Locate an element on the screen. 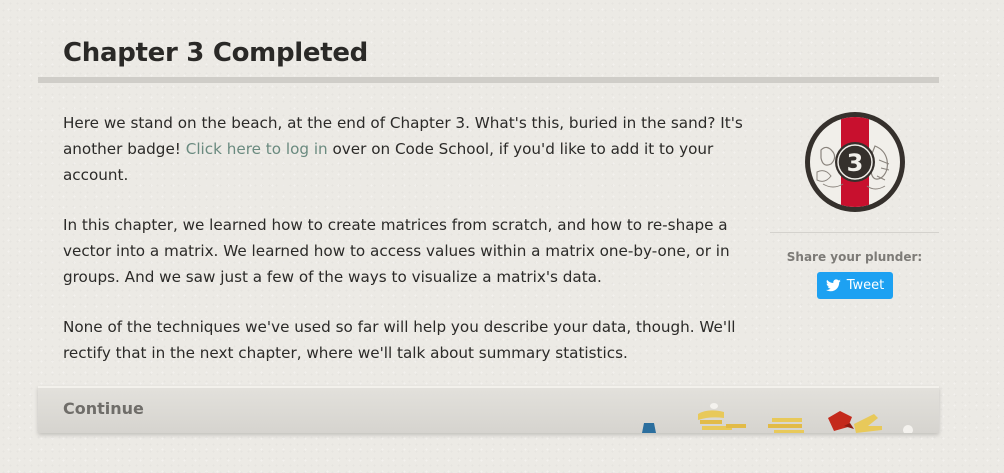 The image size is (1004, 473). twitter-bird-icon is located at coordinates (833, 285).